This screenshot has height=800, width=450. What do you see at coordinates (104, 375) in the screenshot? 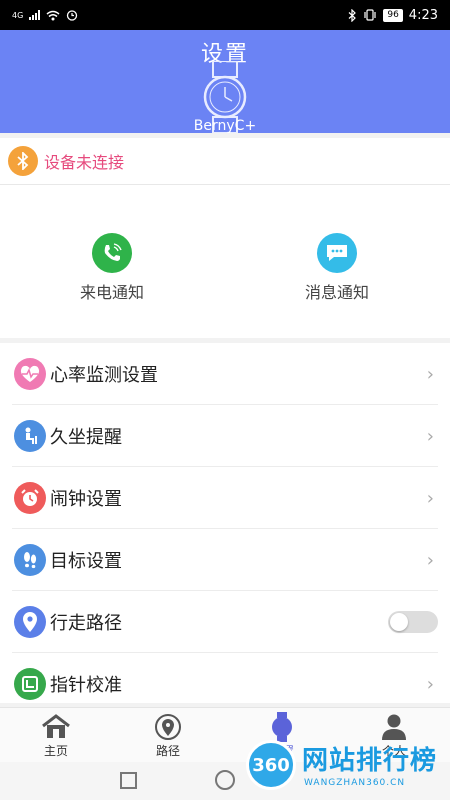
I see `settings-item-label: 心率监测设置` at bounding box center [104, 375].